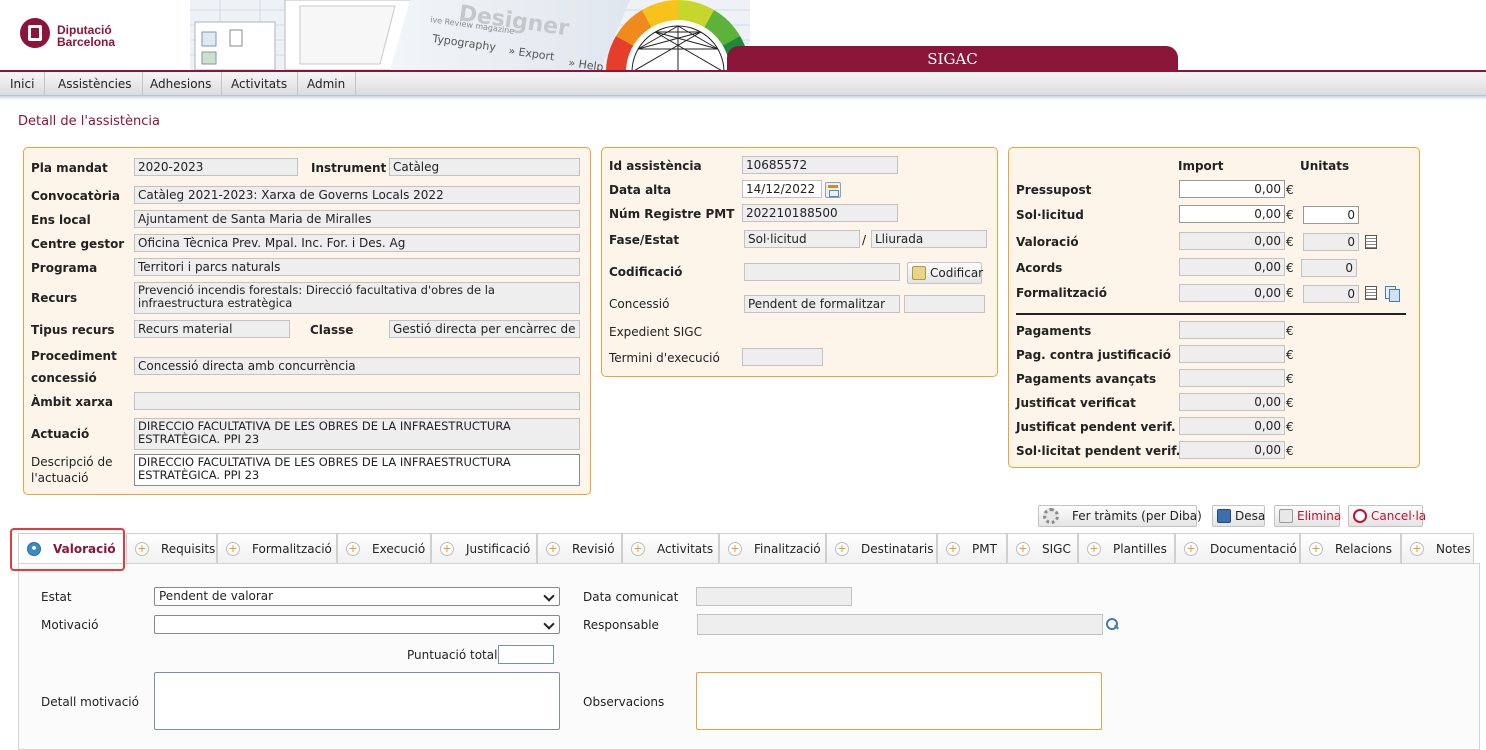 The image size is (1486, 750). I want to click on num-registre-label: Núm Registre PMT, so click(672, 214).